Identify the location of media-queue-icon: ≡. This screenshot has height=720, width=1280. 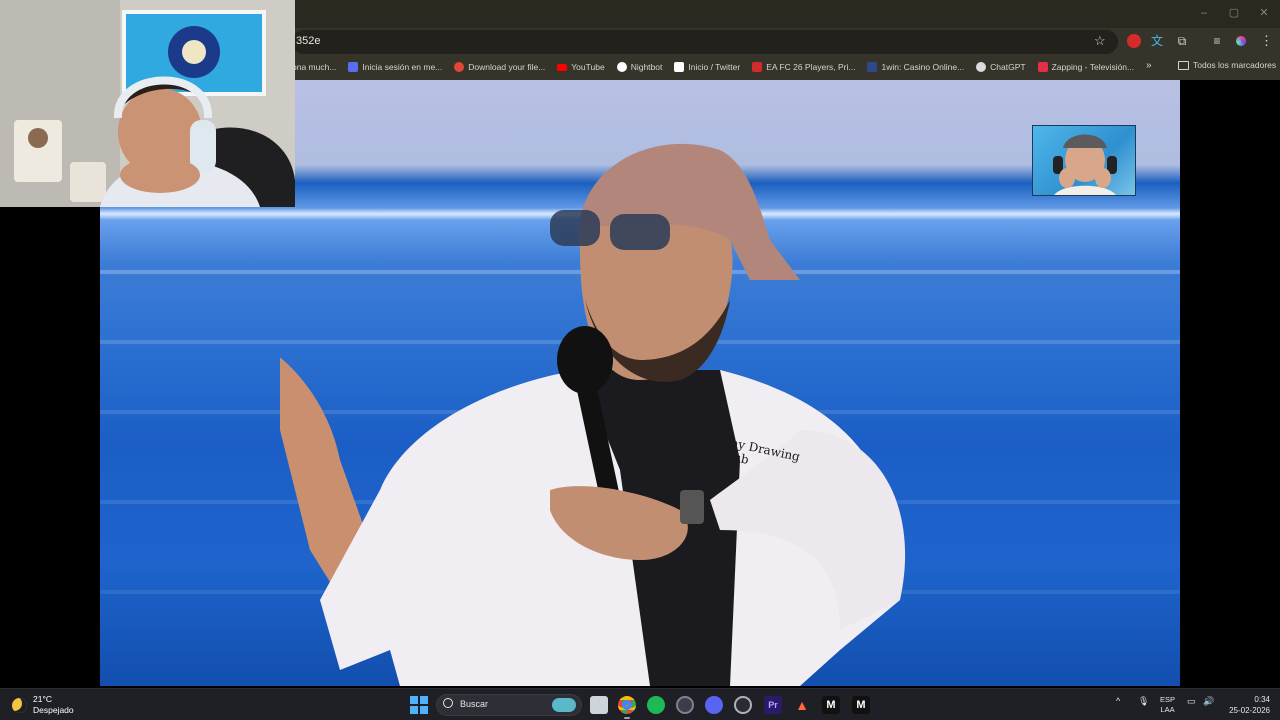
(1217, 41).